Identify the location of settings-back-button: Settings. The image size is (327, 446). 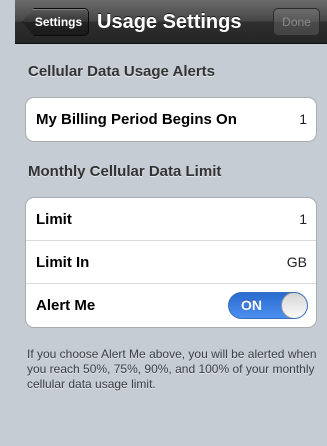
(55, 22).